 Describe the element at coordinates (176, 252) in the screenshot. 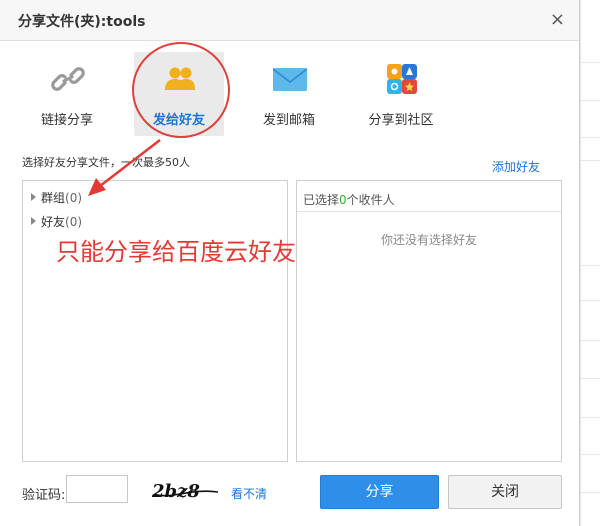

I see `annotation-text: 只能分享给百度云好友` at that location.